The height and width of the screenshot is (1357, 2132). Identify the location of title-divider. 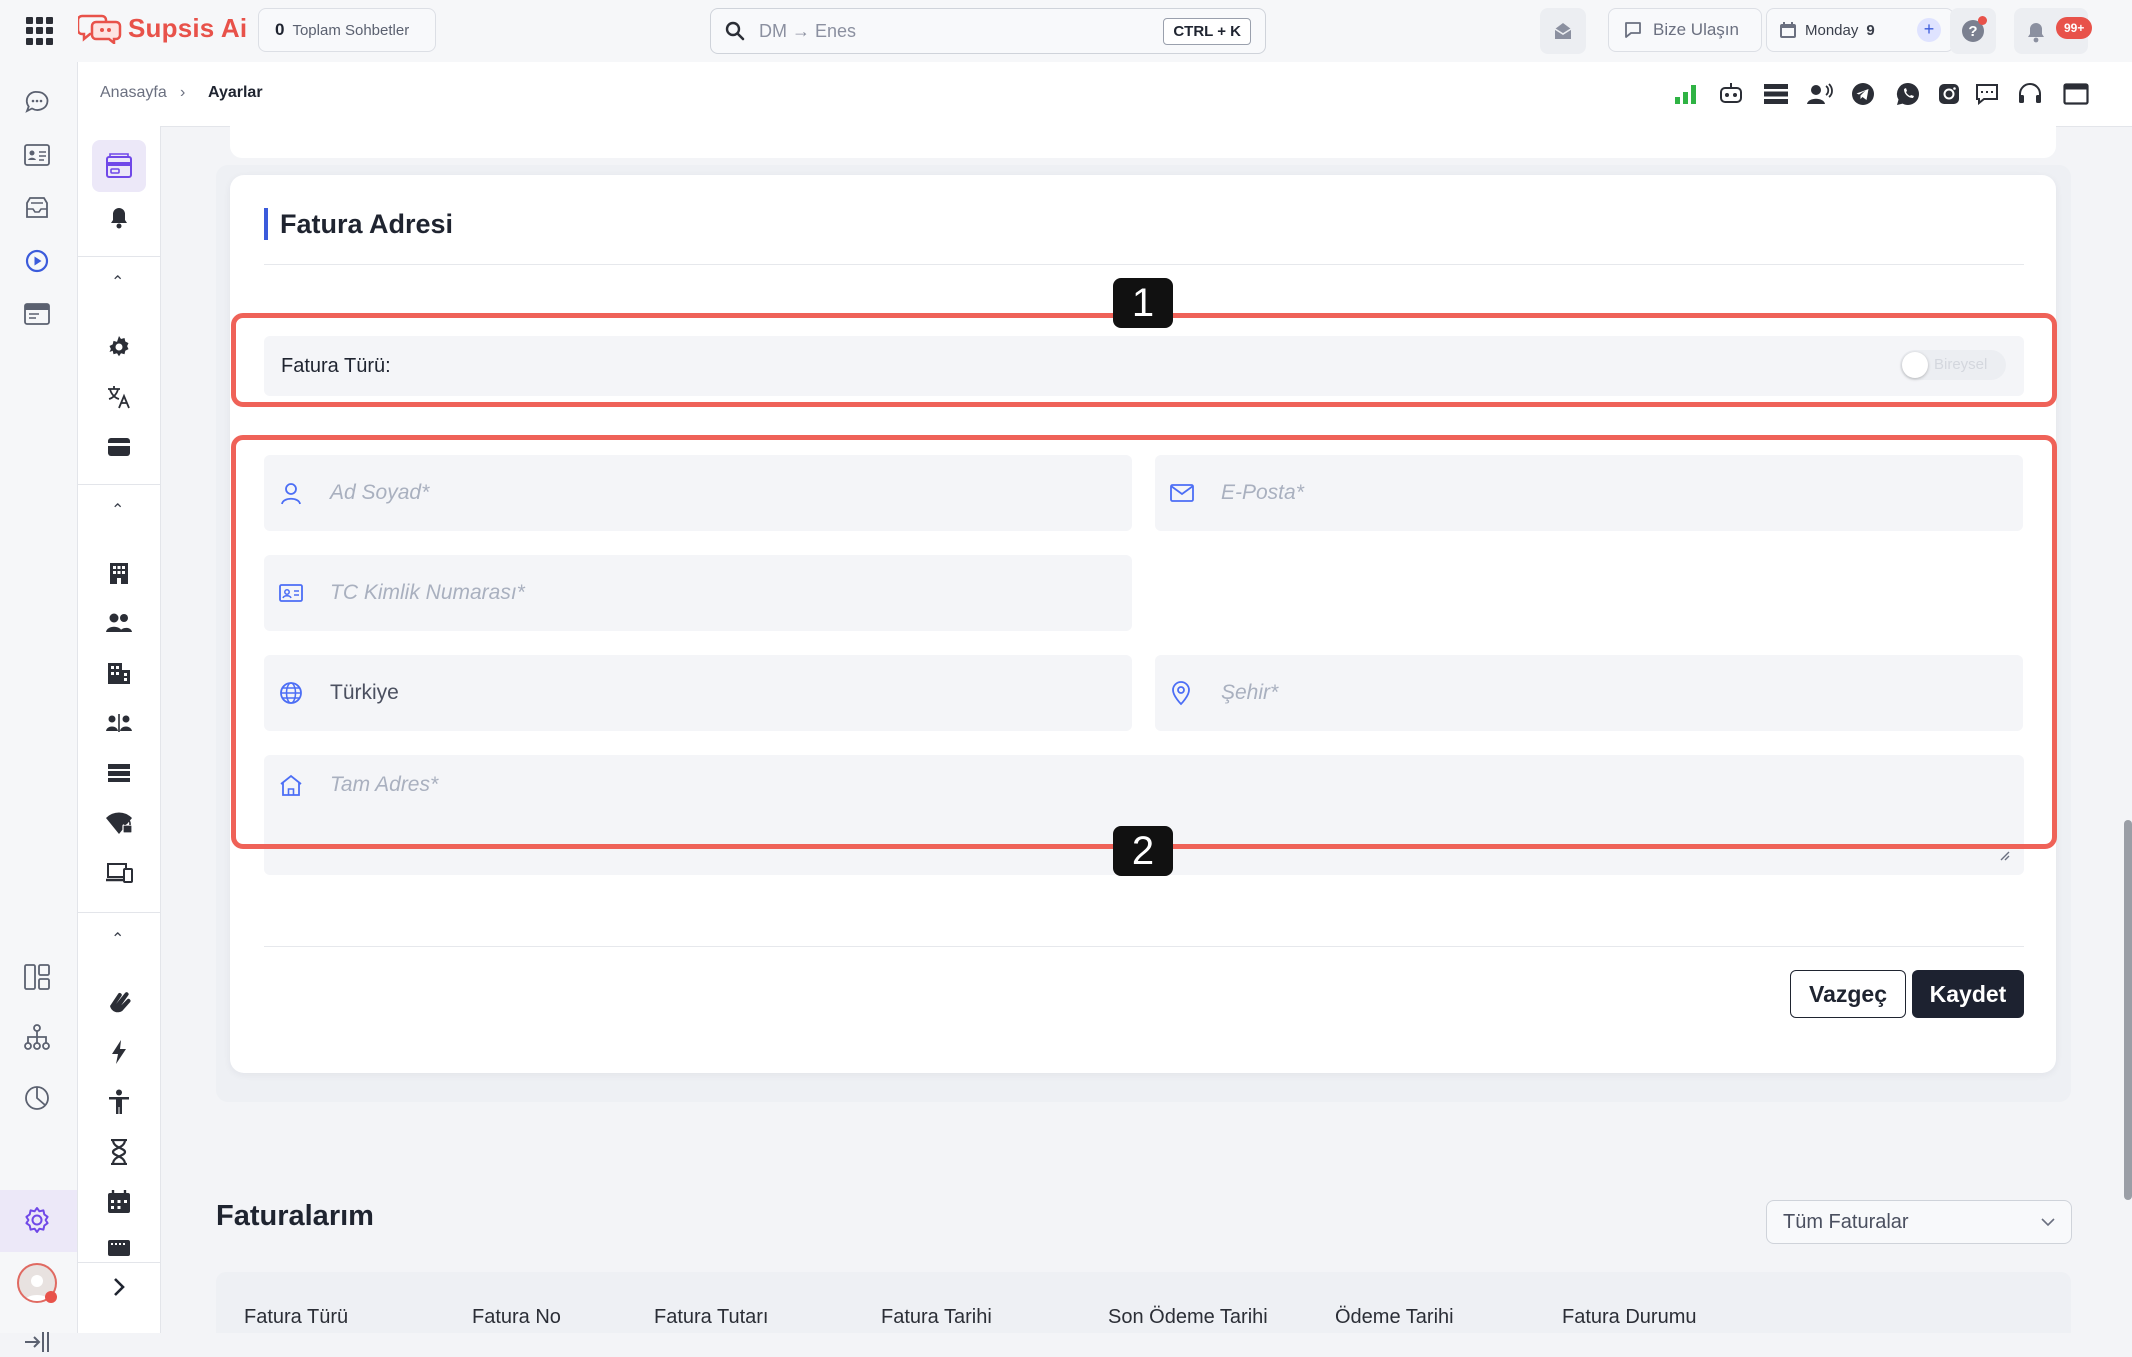
(1144, 264).